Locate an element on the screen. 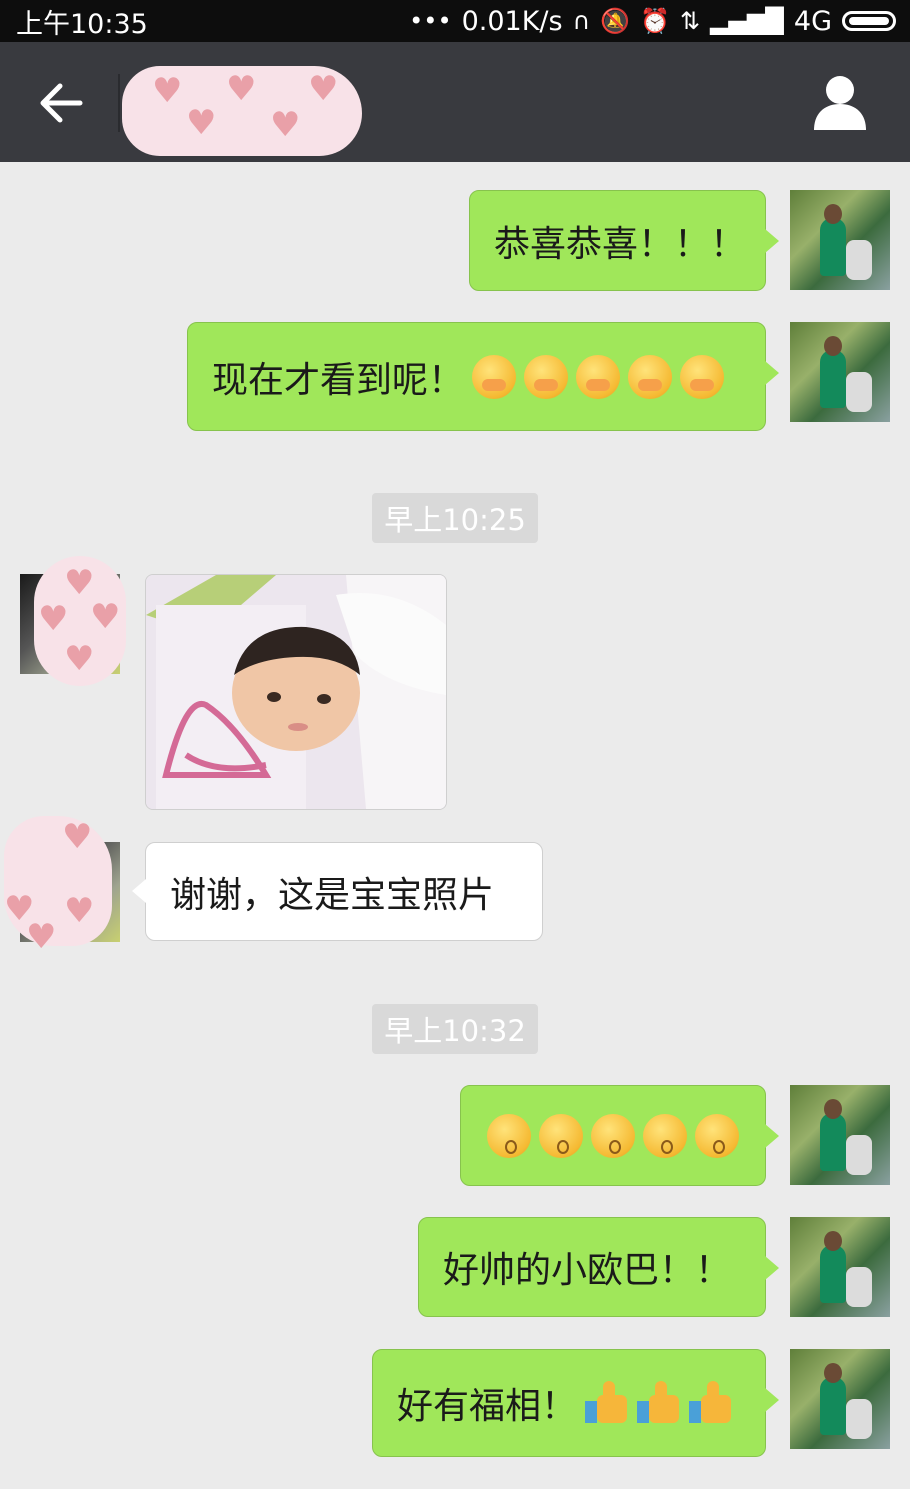 This screenshot has width=910, height=1489. my-message-bubble: 好有福相！ is located at coordinates (575, 1403).